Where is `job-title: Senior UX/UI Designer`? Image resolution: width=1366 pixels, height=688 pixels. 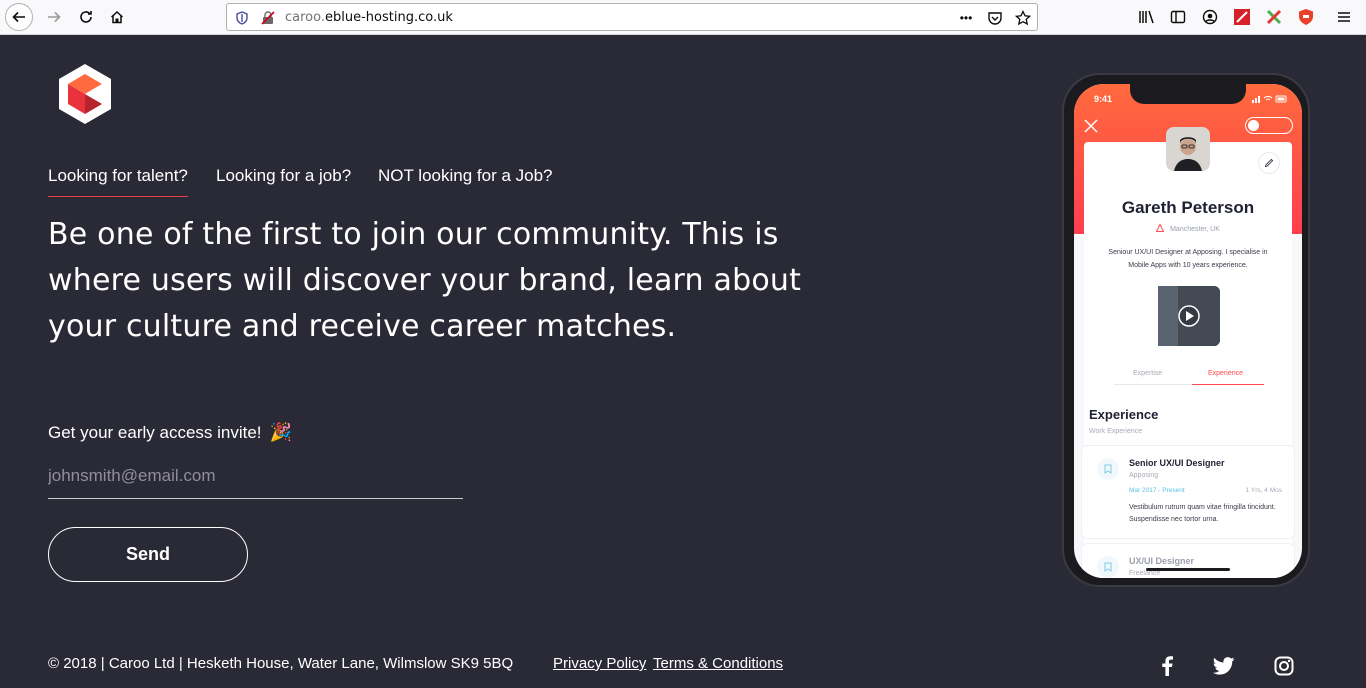 job-title: Senior UX/UI Designer is located at coordinates (1177, 463).